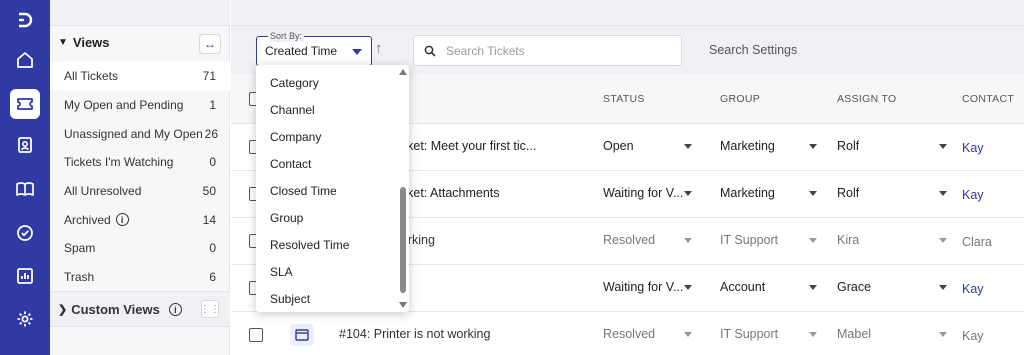 The image size is (1024, 355). I want to click on sort-by-select: Sort By: Created Time, so click(314, 48).